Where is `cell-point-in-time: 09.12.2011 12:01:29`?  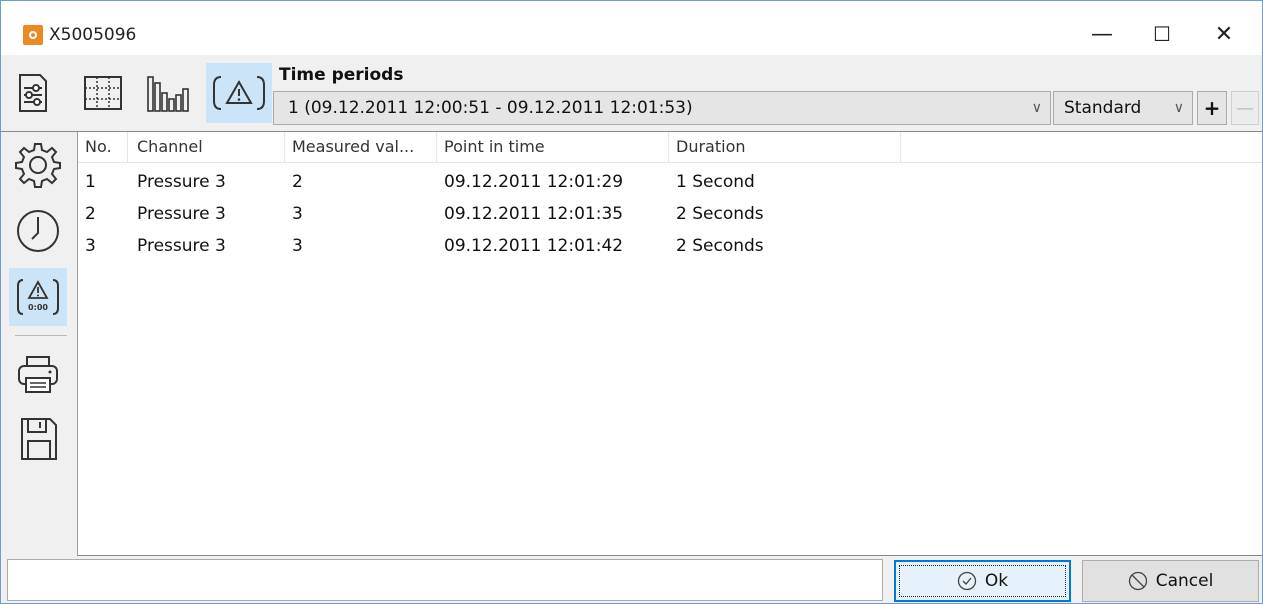 cell-point-in-time: 09.12.2011 12:01:29 is located at coordinates (534, 182).